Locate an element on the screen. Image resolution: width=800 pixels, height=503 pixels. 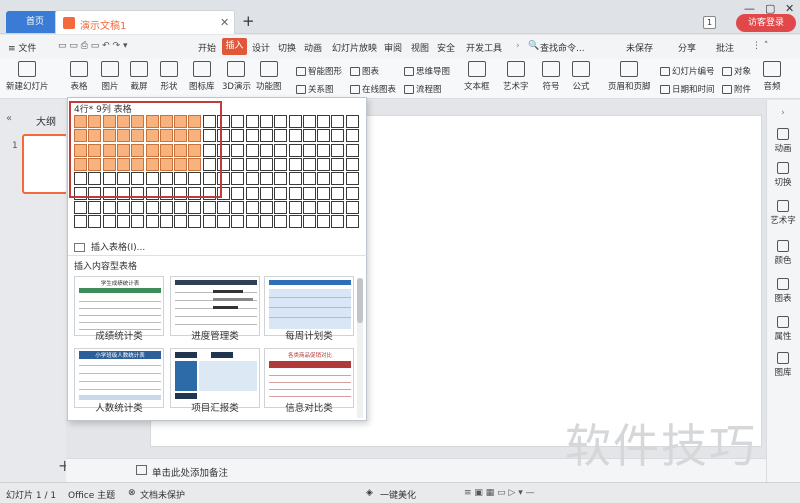
quick-access-icons: ▭ ▭ ⎙ ▭ ↶ ↷ ▾ is located at coordinates (92, 46).